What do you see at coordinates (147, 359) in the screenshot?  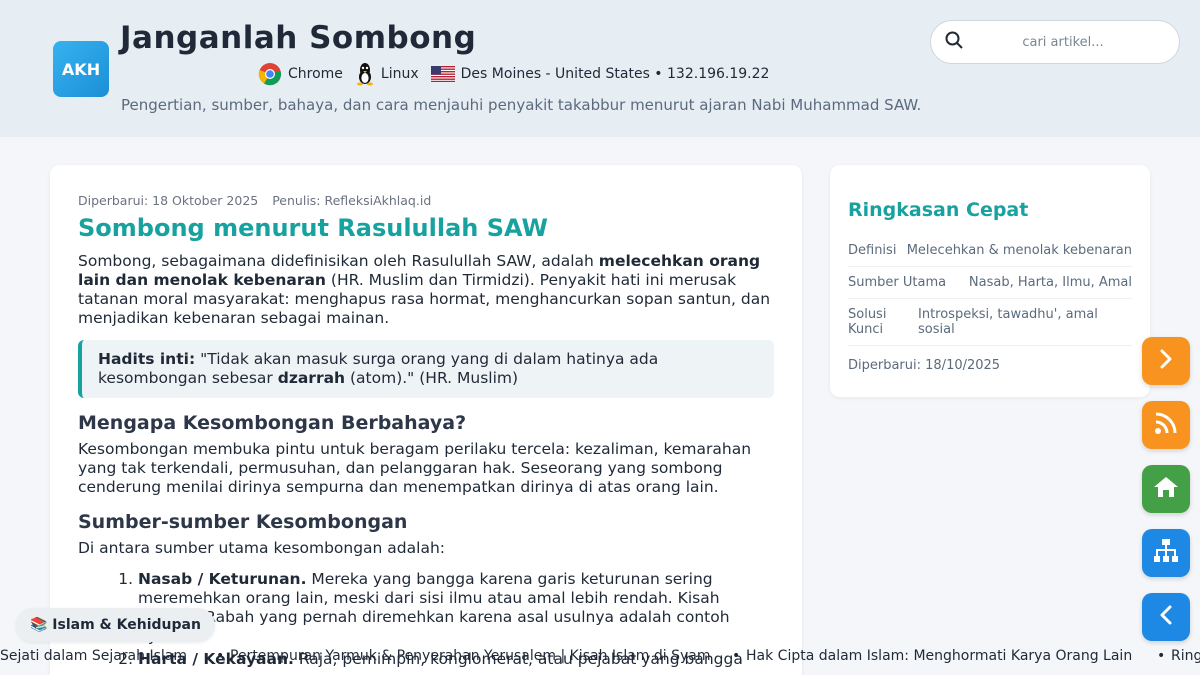 I see `quote-label: Hadits inti:` at bounding box center [147, 359].